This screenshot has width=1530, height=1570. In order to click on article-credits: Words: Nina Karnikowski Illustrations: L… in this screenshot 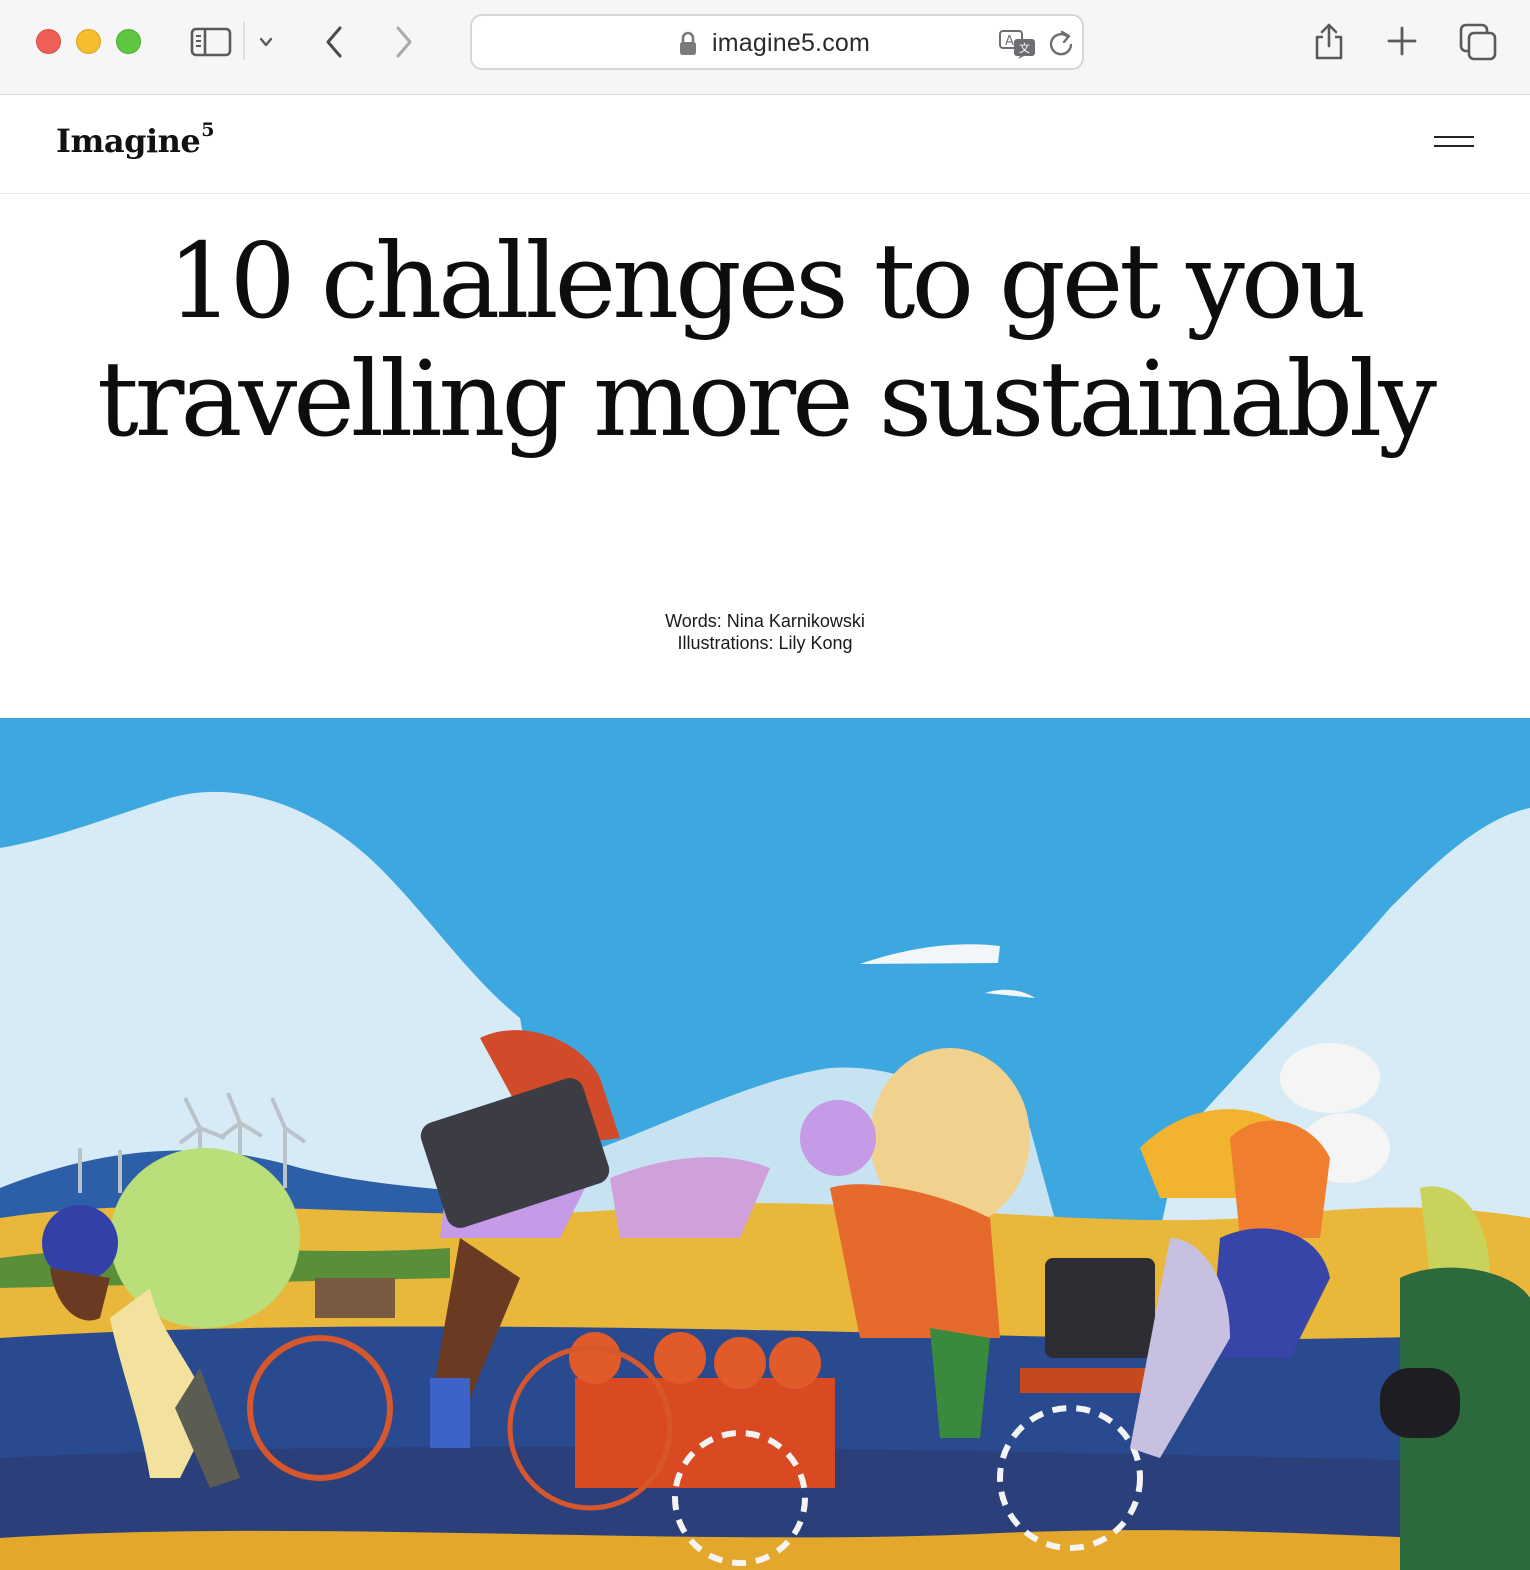, I will do `click(765, 632)`.